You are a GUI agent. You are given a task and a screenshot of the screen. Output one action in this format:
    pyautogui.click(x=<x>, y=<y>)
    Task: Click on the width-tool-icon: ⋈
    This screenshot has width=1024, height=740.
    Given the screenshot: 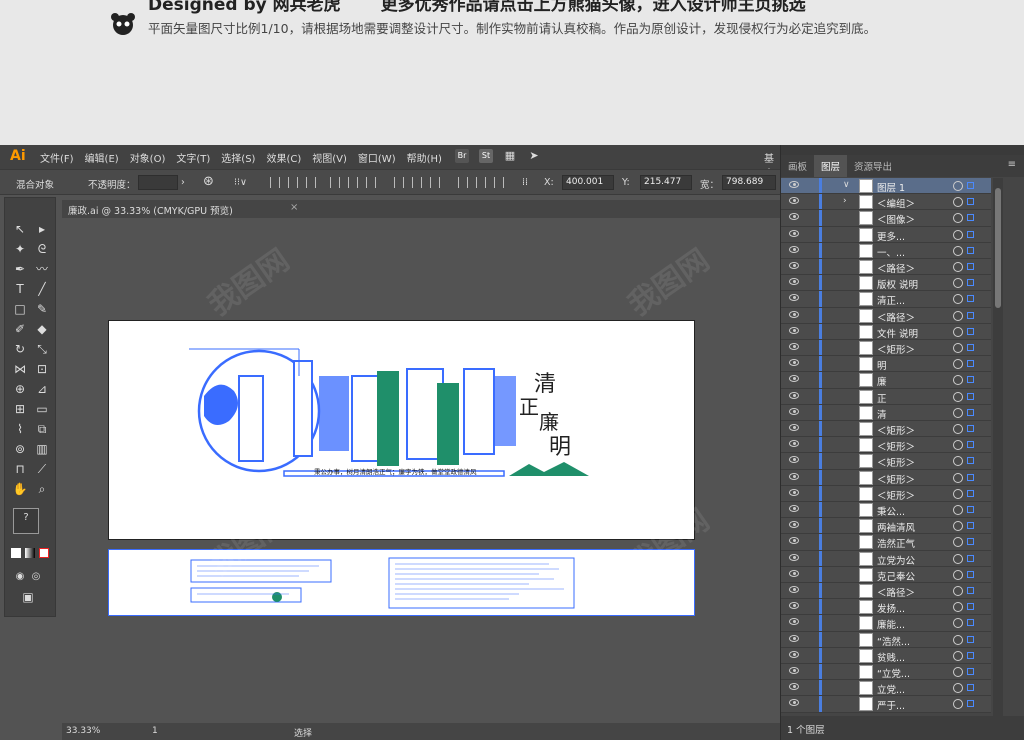 What is the action you would take?
    pyautogui.click(x=20, y=369)
    